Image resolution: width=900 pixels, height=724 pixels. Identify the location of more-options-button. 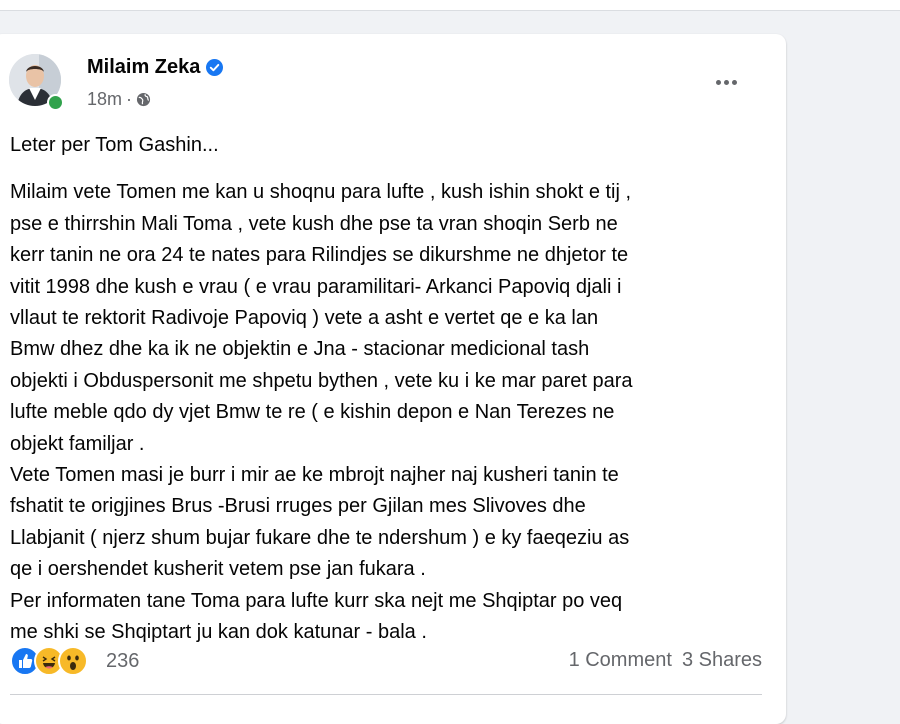
(726, 82).